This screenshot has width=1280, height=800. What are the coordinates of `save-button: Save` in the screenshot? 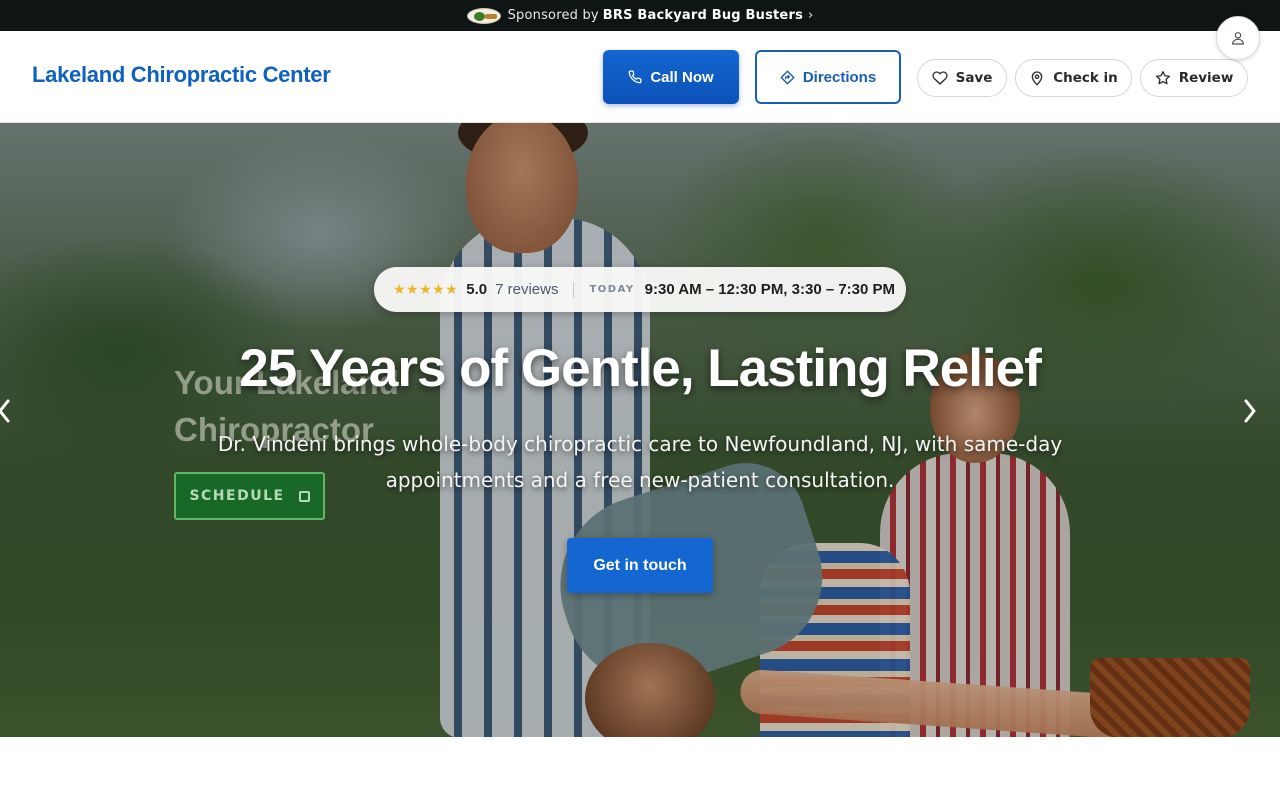 It's located at (962, 78).